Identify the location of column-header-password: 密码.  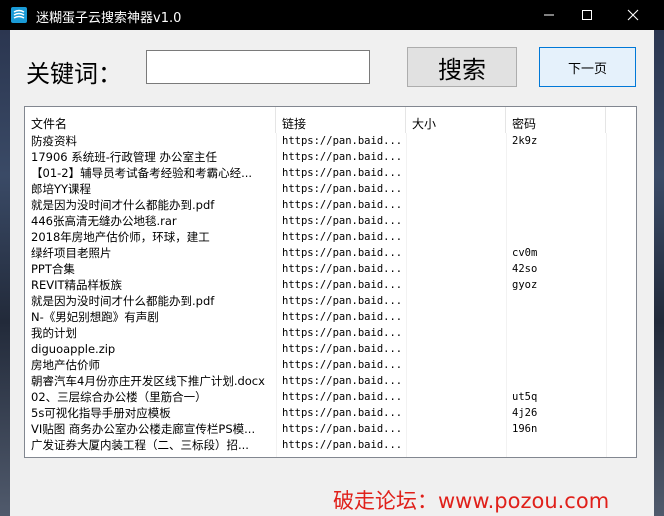
(556, 120).